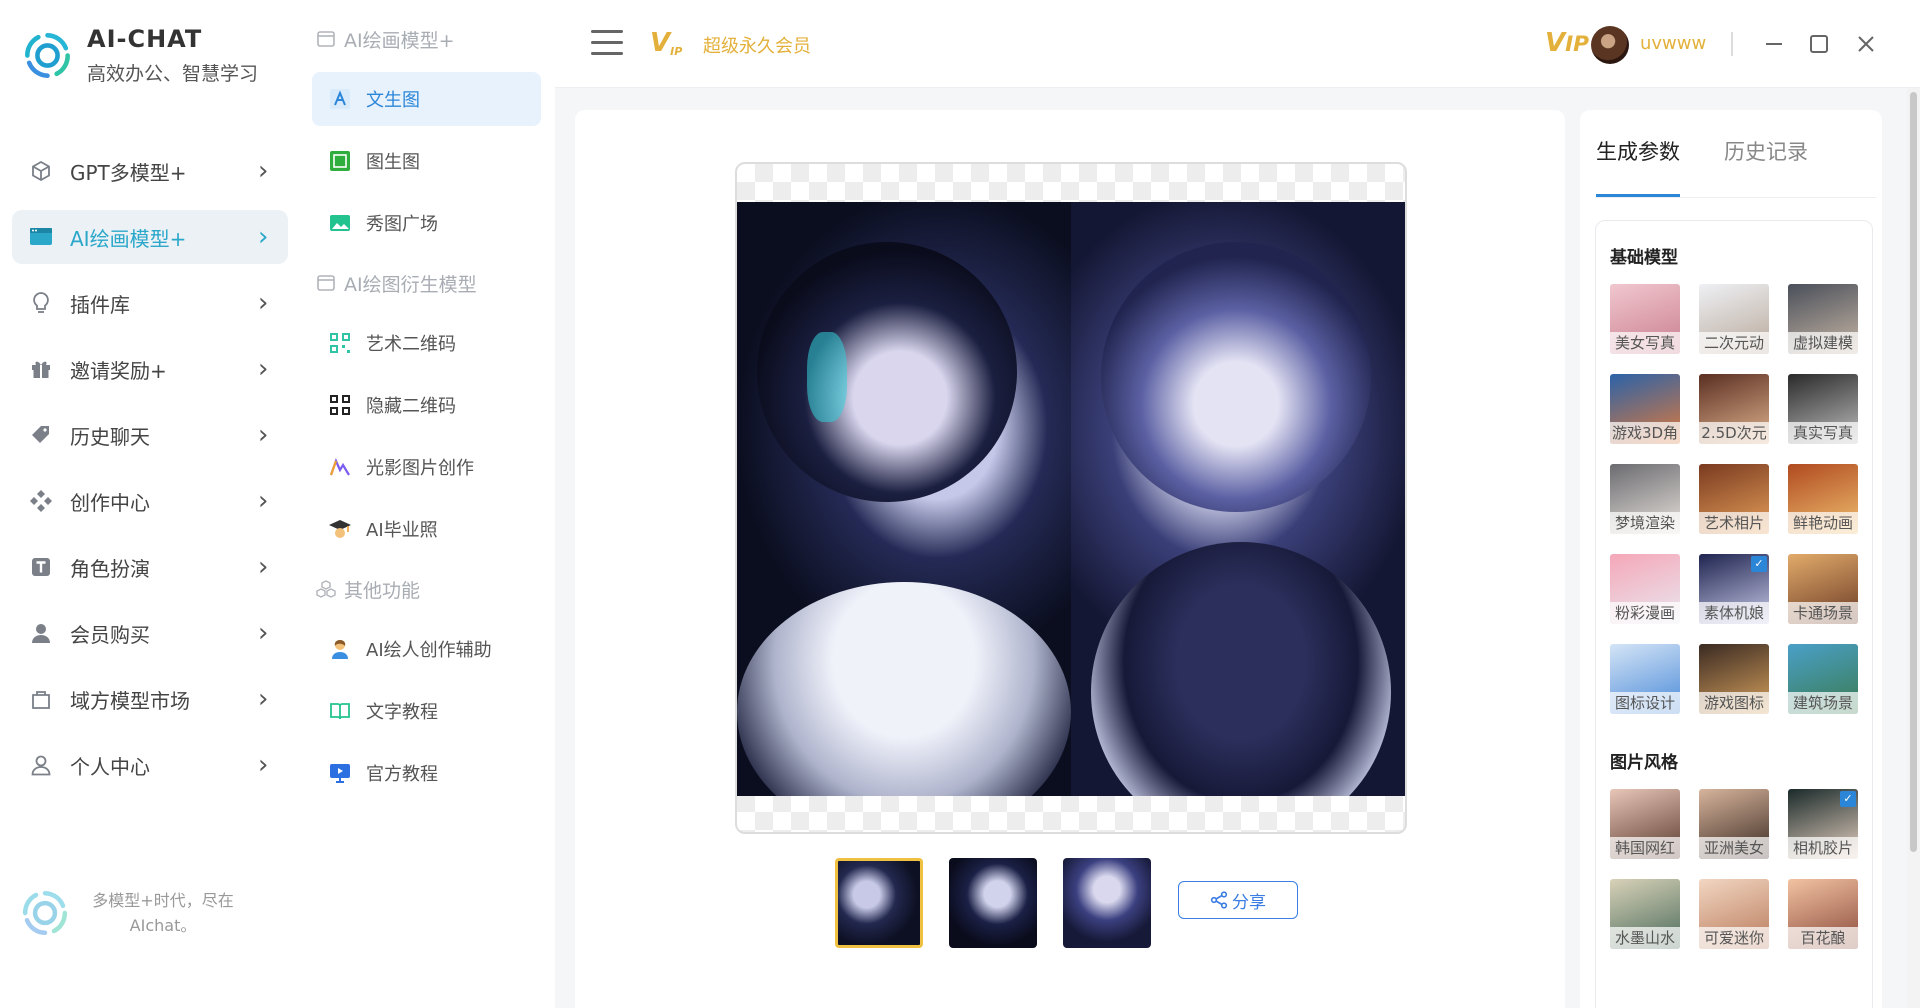 Image resolution: width=1920 pixels, height=1008 pixels. Describe the element at coordinates (340, 161) in the screenshot. I see `image-icon` at that location.